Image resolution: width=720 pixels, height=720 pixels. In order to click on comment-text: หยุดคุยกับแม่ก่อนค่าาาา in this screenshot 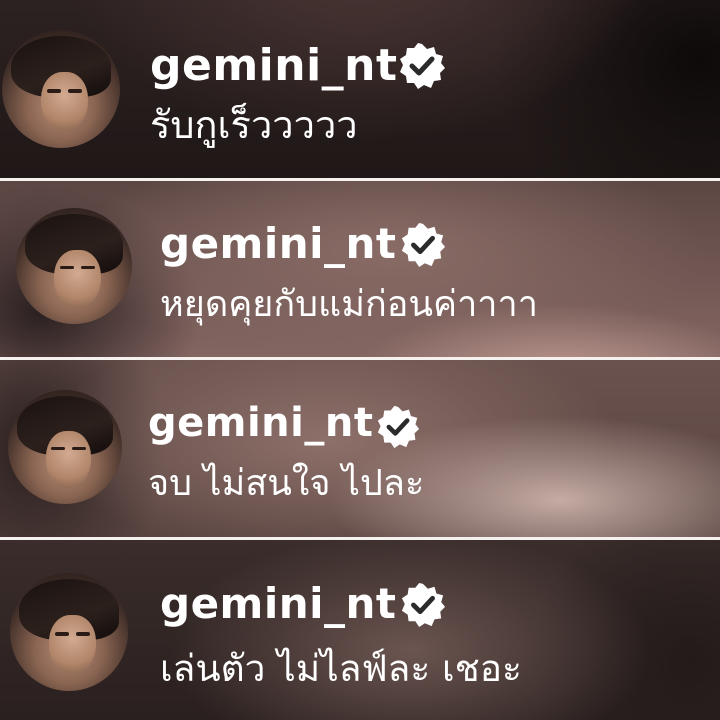, I will do `click(349, 304)`.